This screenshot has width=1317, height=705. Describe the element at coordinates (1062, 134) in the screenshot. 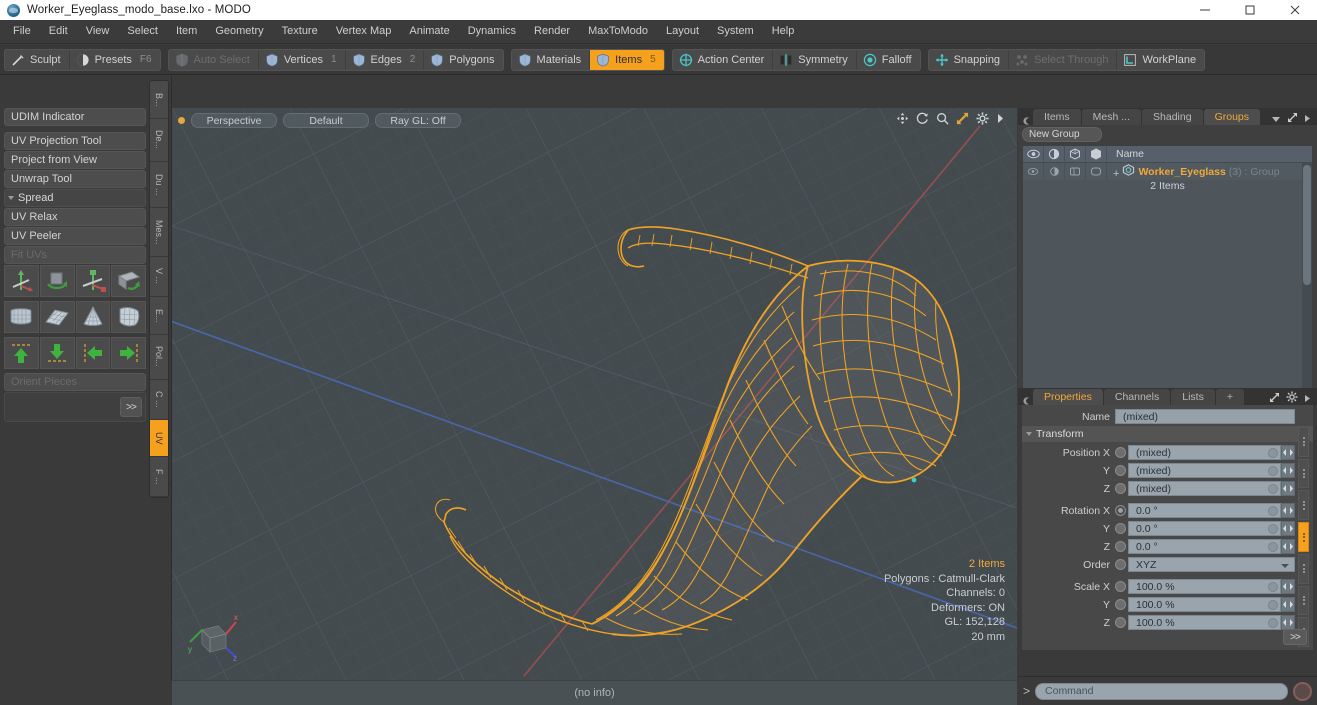

I see `new-group-button: New Group` at that location.